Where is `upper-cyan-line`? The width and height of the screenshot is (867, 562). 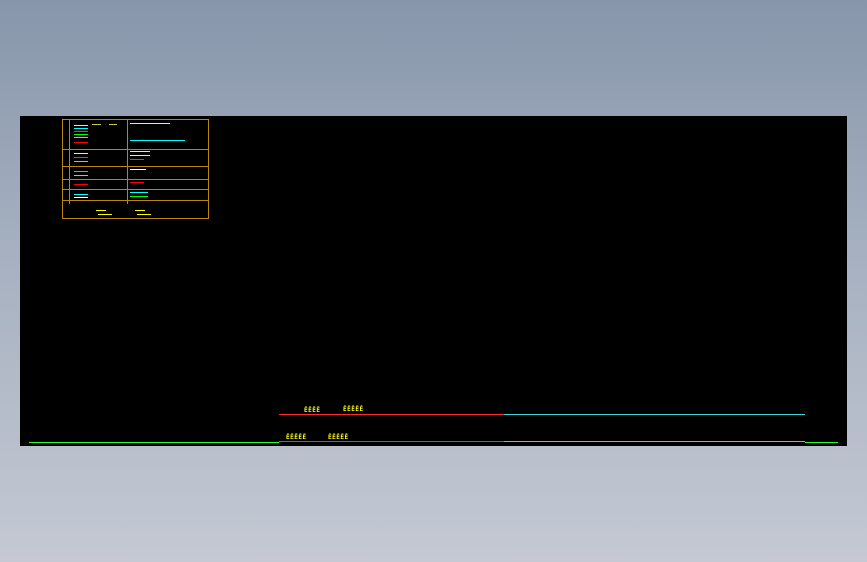
upper-cyan-line is located at coordinates (654, 414).